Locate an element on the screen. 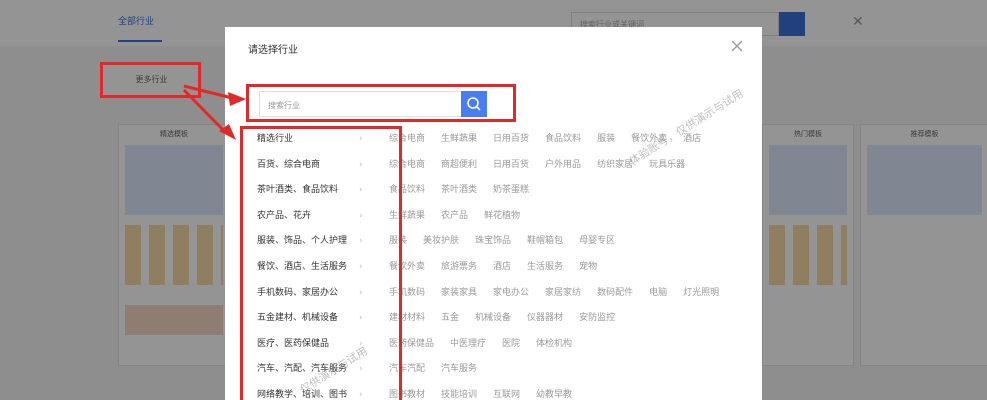 This screenshot has width=987, height=400. subcategory-item: 服装 is located at coordinates (606, 139).